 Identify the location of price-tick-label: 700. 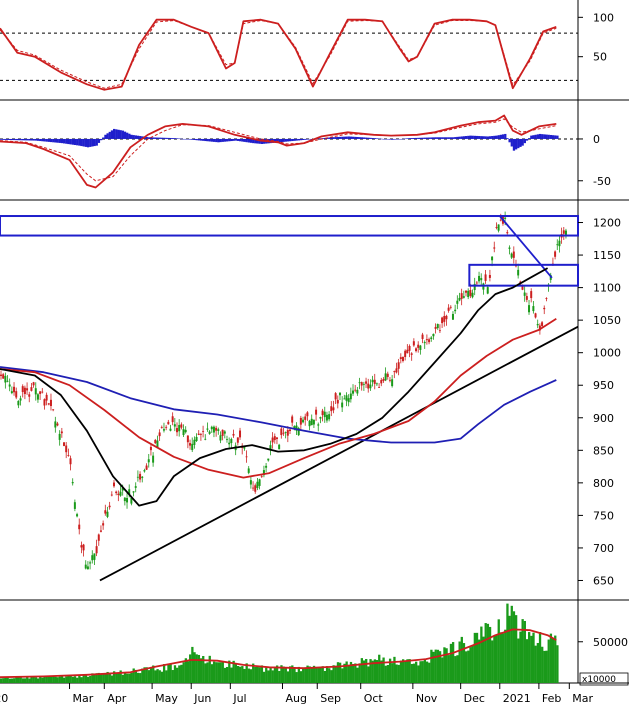
(603, 548).